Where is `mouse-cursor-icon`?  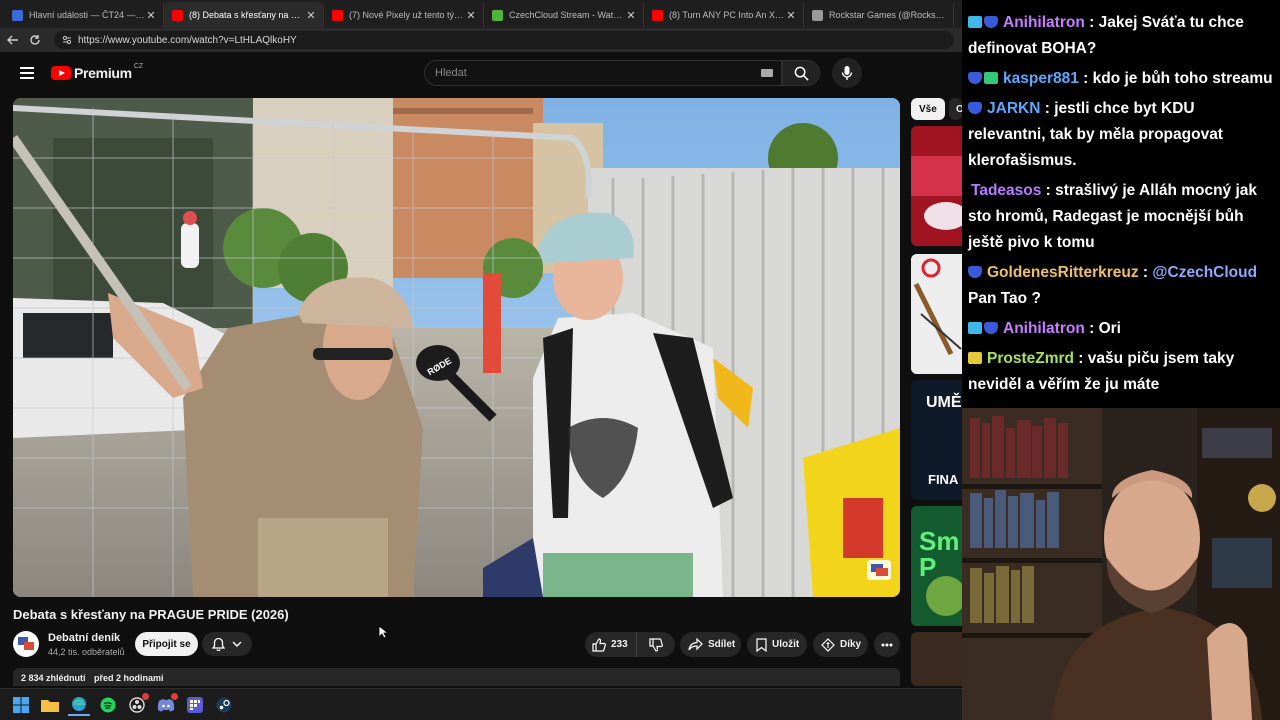
mouse-cursor-icon is located at coordinates (383, 632).